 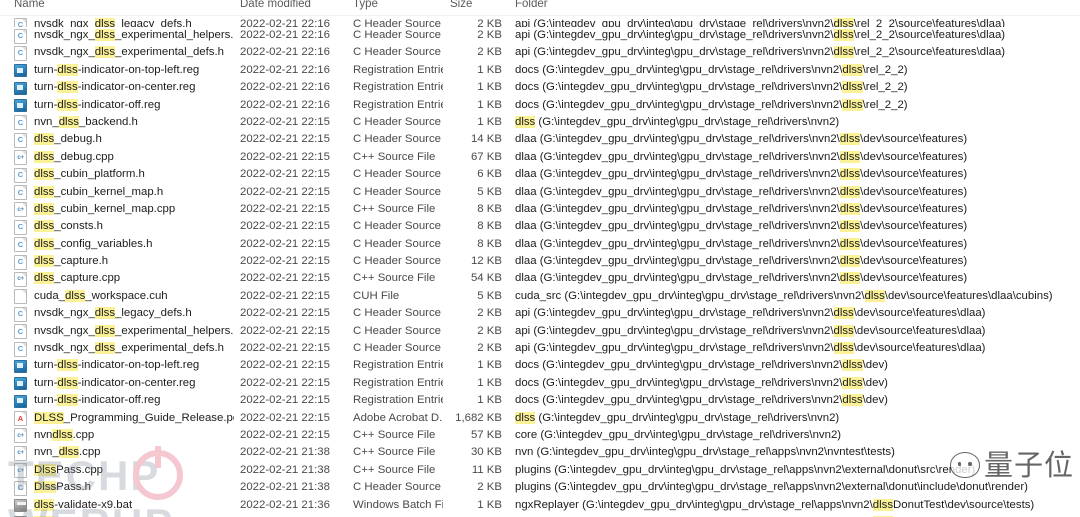 What do you see at coordinates (275, 5) in the screenshot?
I see `column-header-date: Date modified` at bounding box center [275, 5].